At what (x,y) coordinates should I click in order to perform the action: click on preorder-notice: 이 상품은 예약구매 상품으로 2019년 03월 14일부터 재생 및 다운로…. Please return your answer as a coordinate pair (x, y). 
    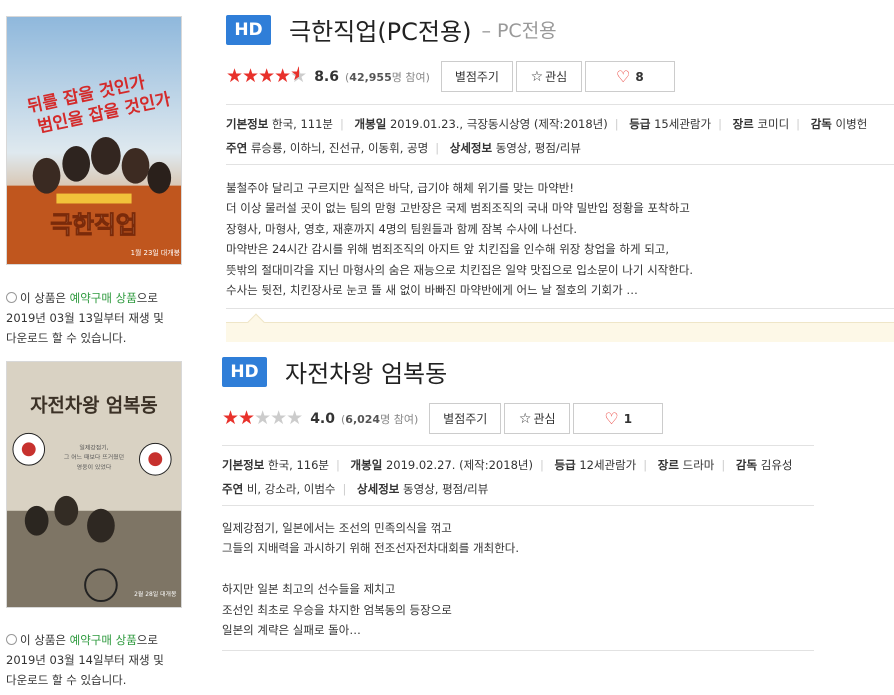
    Looking at the image, I should click on (85, 660).